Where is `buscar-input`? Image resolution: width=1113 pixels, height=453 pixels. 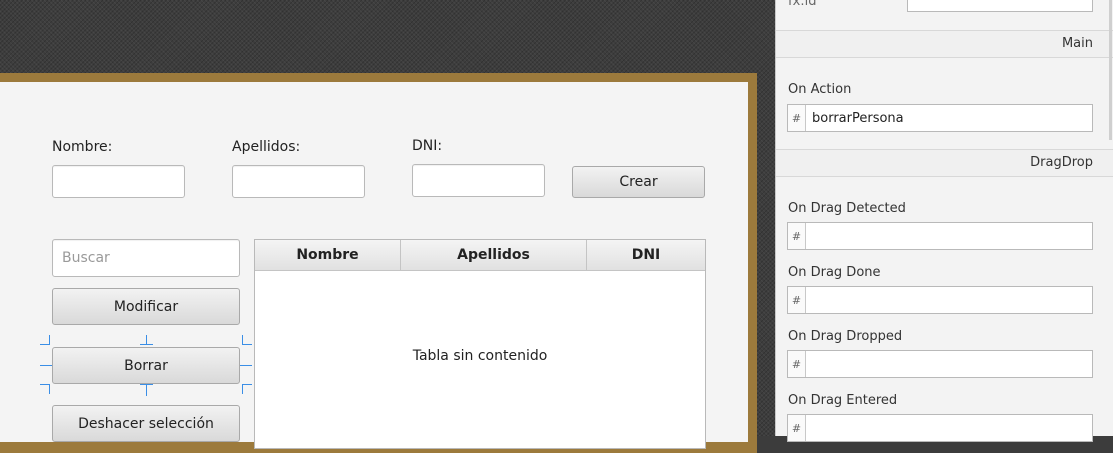
buscar-input is located at coordinates (146, 258).